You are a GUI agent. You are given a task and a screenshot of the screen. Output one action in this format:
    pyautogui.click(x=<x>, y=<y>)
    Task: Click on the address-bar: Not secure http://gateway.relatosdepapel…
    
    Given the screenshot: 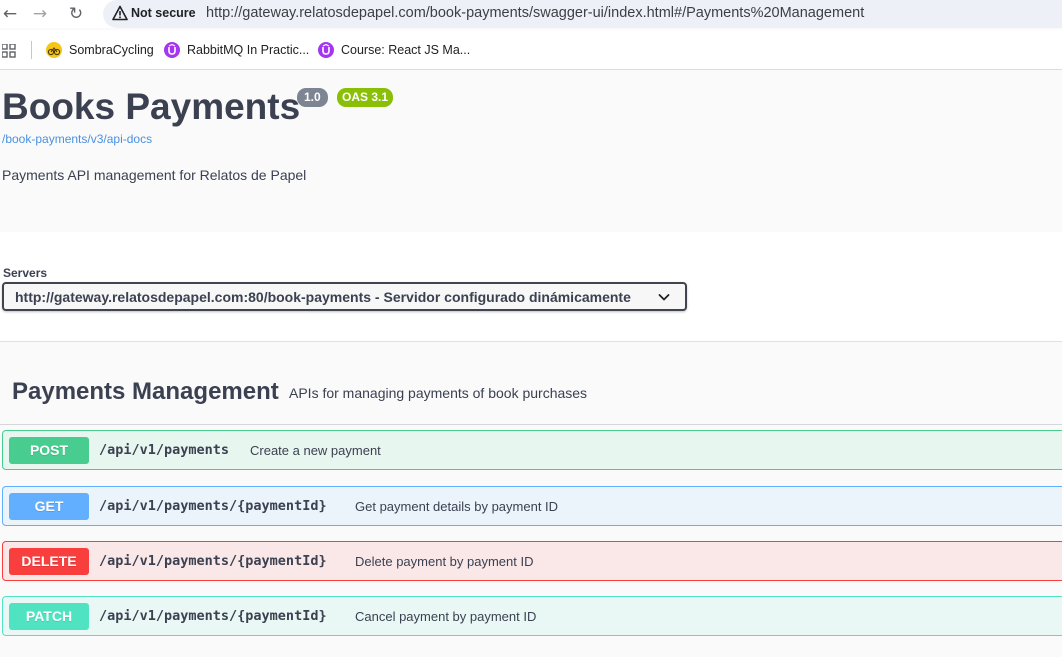 What is the action you would take?
    pyautogui.click(x=582, y=14)
    